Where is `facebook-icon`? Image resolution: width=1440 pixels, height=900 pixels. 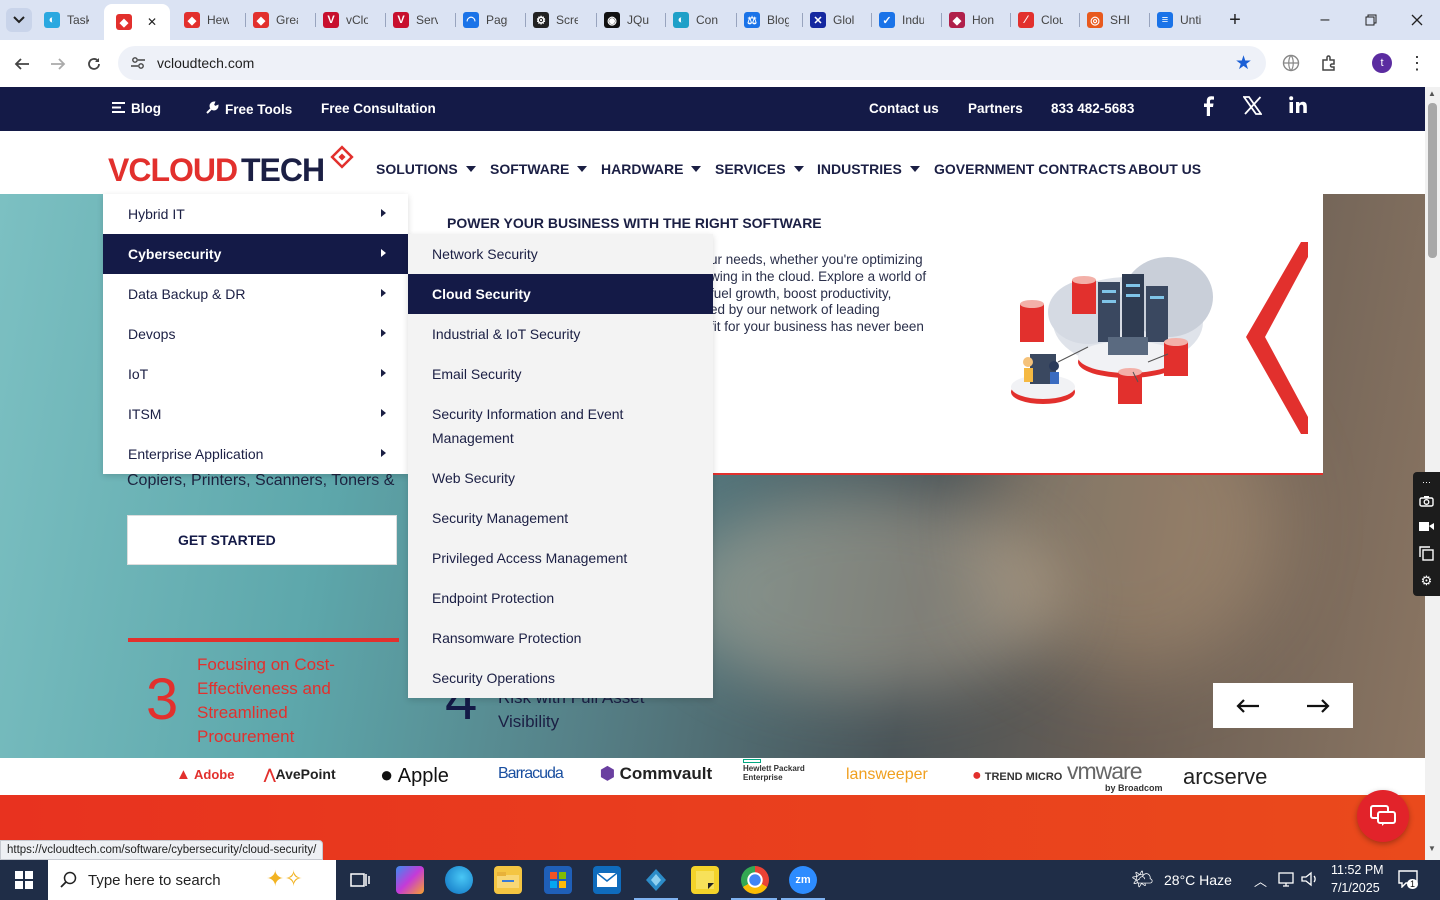 facebook-icon is located at coordinates (1208, 109).